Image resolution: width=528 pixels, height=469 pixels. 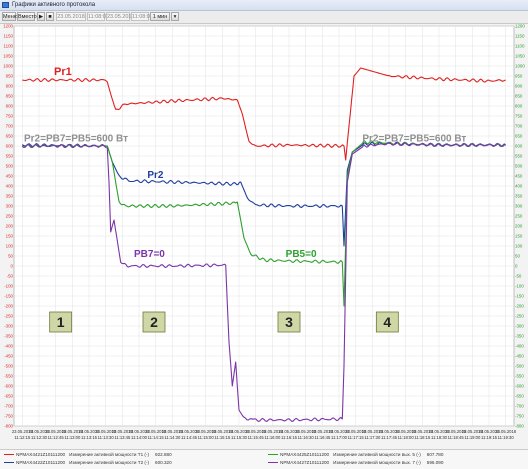 What do you see at coordinates (506, 437) in the screenshot?
I see `x-tick-label: 11:19:30` at bounding box center [506, 437].